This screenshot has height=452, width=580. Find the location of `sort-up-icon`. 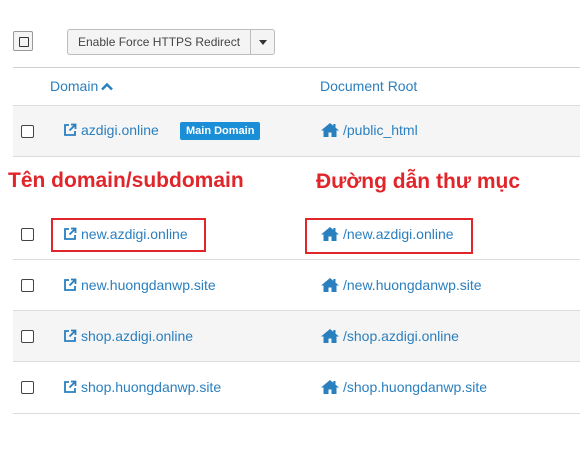

sort-up-icon is located at coordinates (107, 86).